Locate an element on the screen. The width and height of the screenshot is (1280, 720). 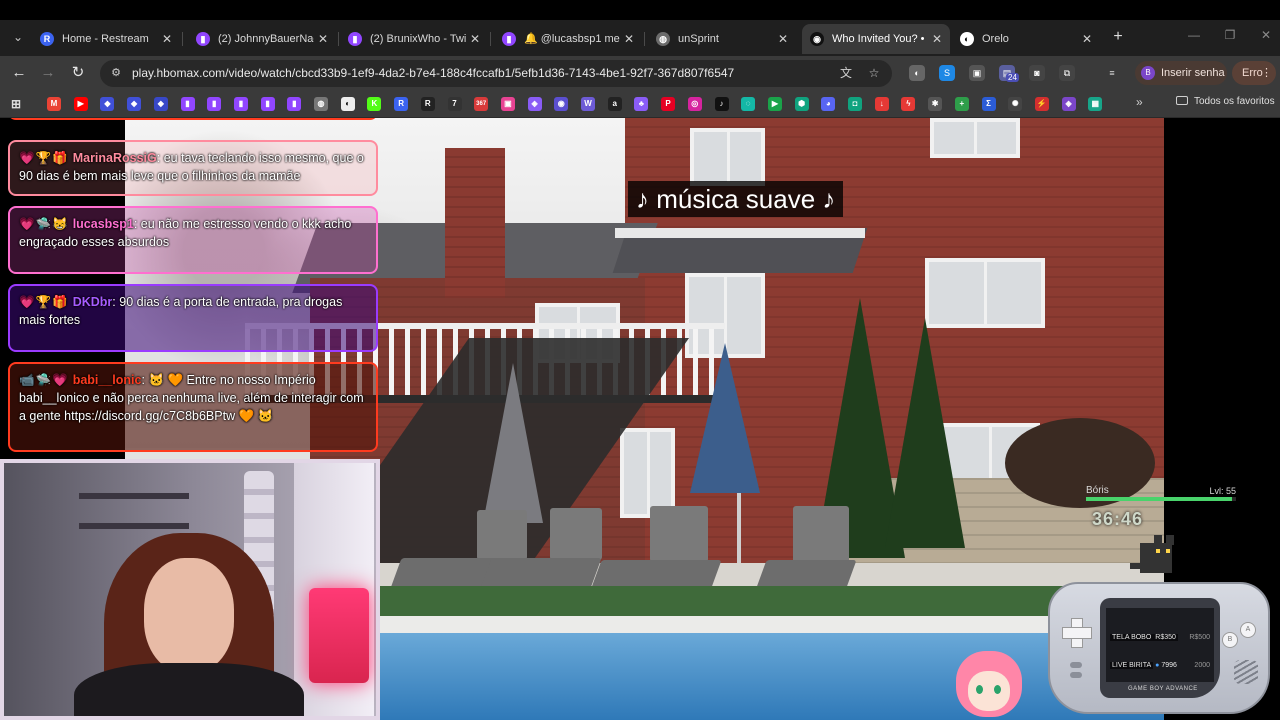
plus-icon: + is located at coordinates (961, 104).